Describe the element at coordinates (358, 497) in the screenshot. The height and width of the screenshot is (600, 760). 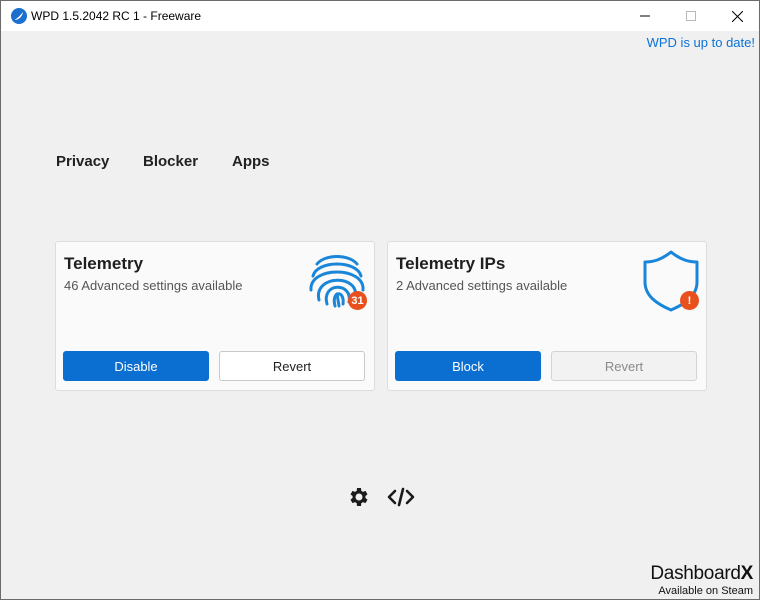
I see `settings-gear-icon` at that location.